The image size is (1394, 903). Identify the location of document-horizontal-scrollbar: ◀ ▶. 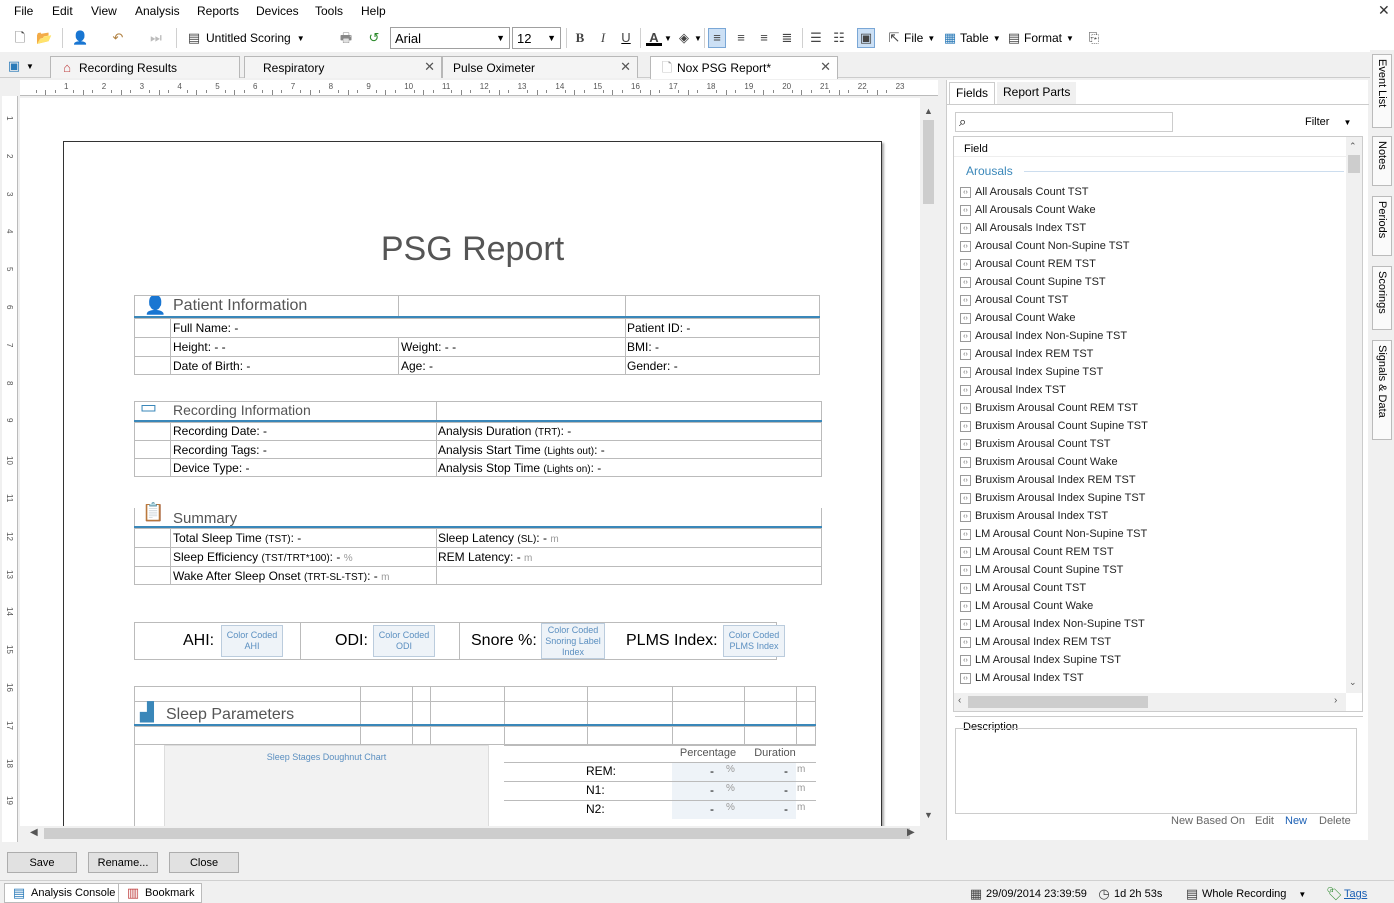
(470, 833).